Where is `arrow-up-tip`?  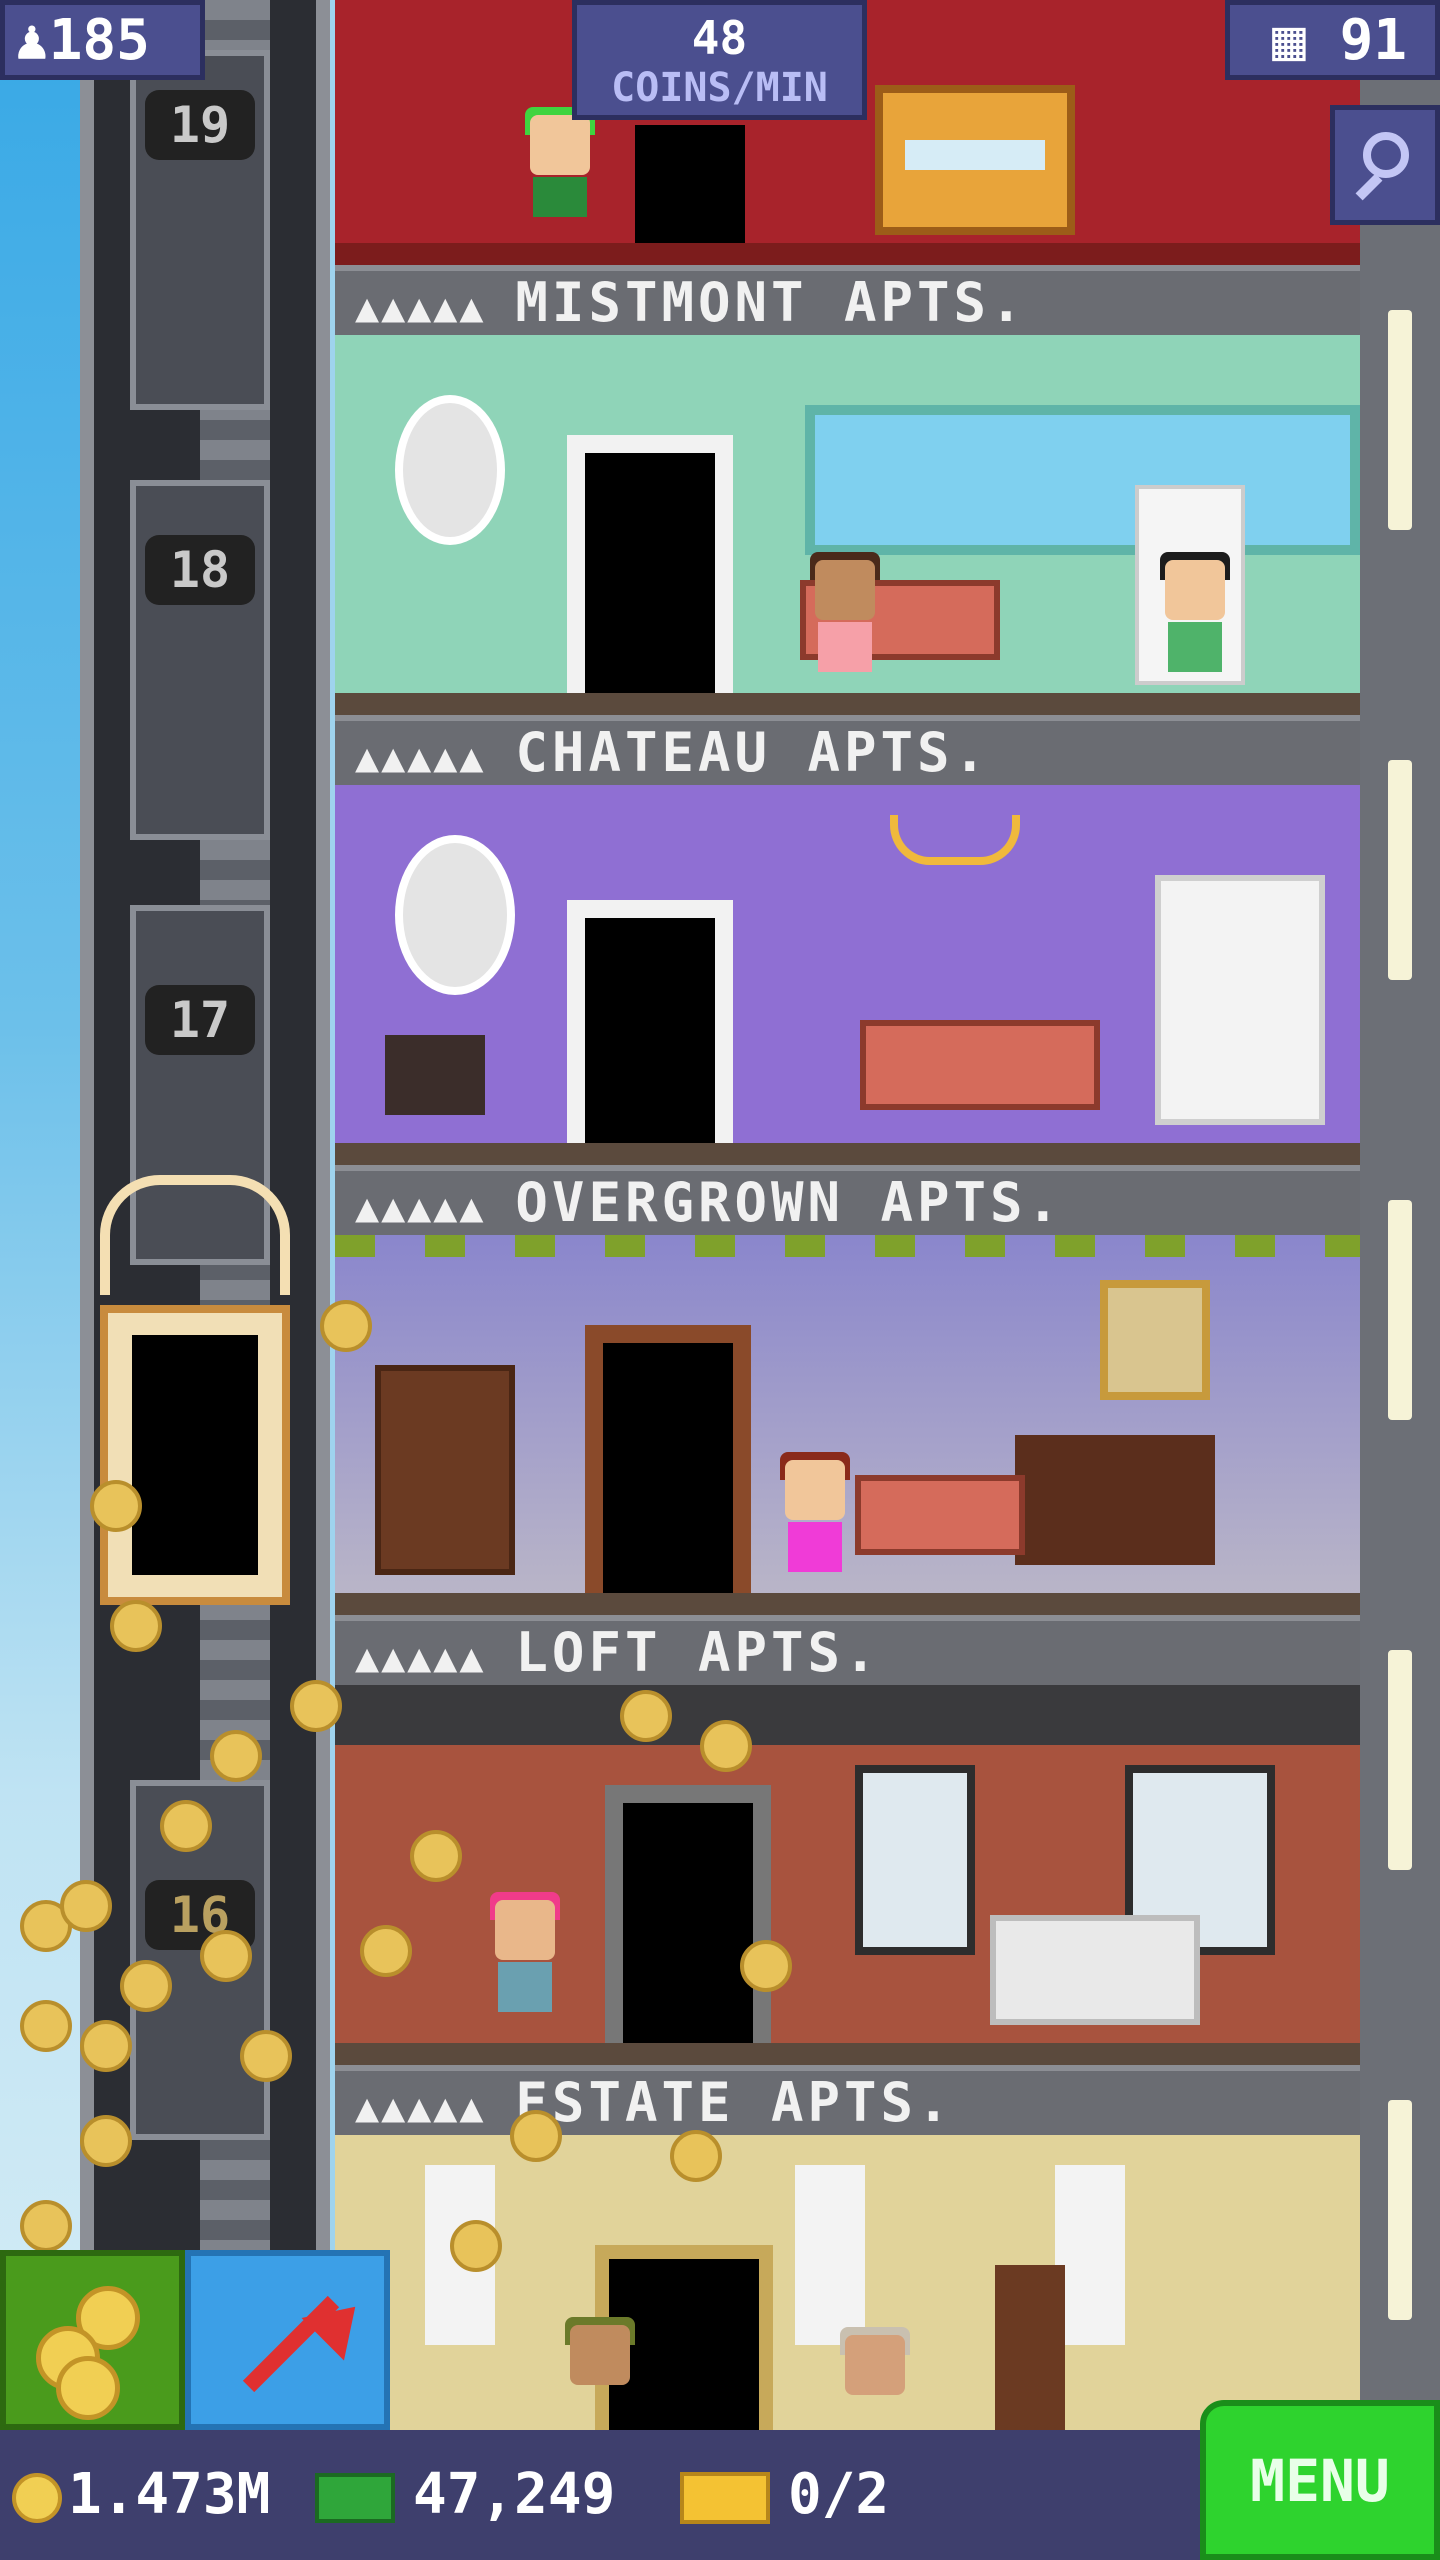 arrow-up-tip is located at coordinates (339, 2323).